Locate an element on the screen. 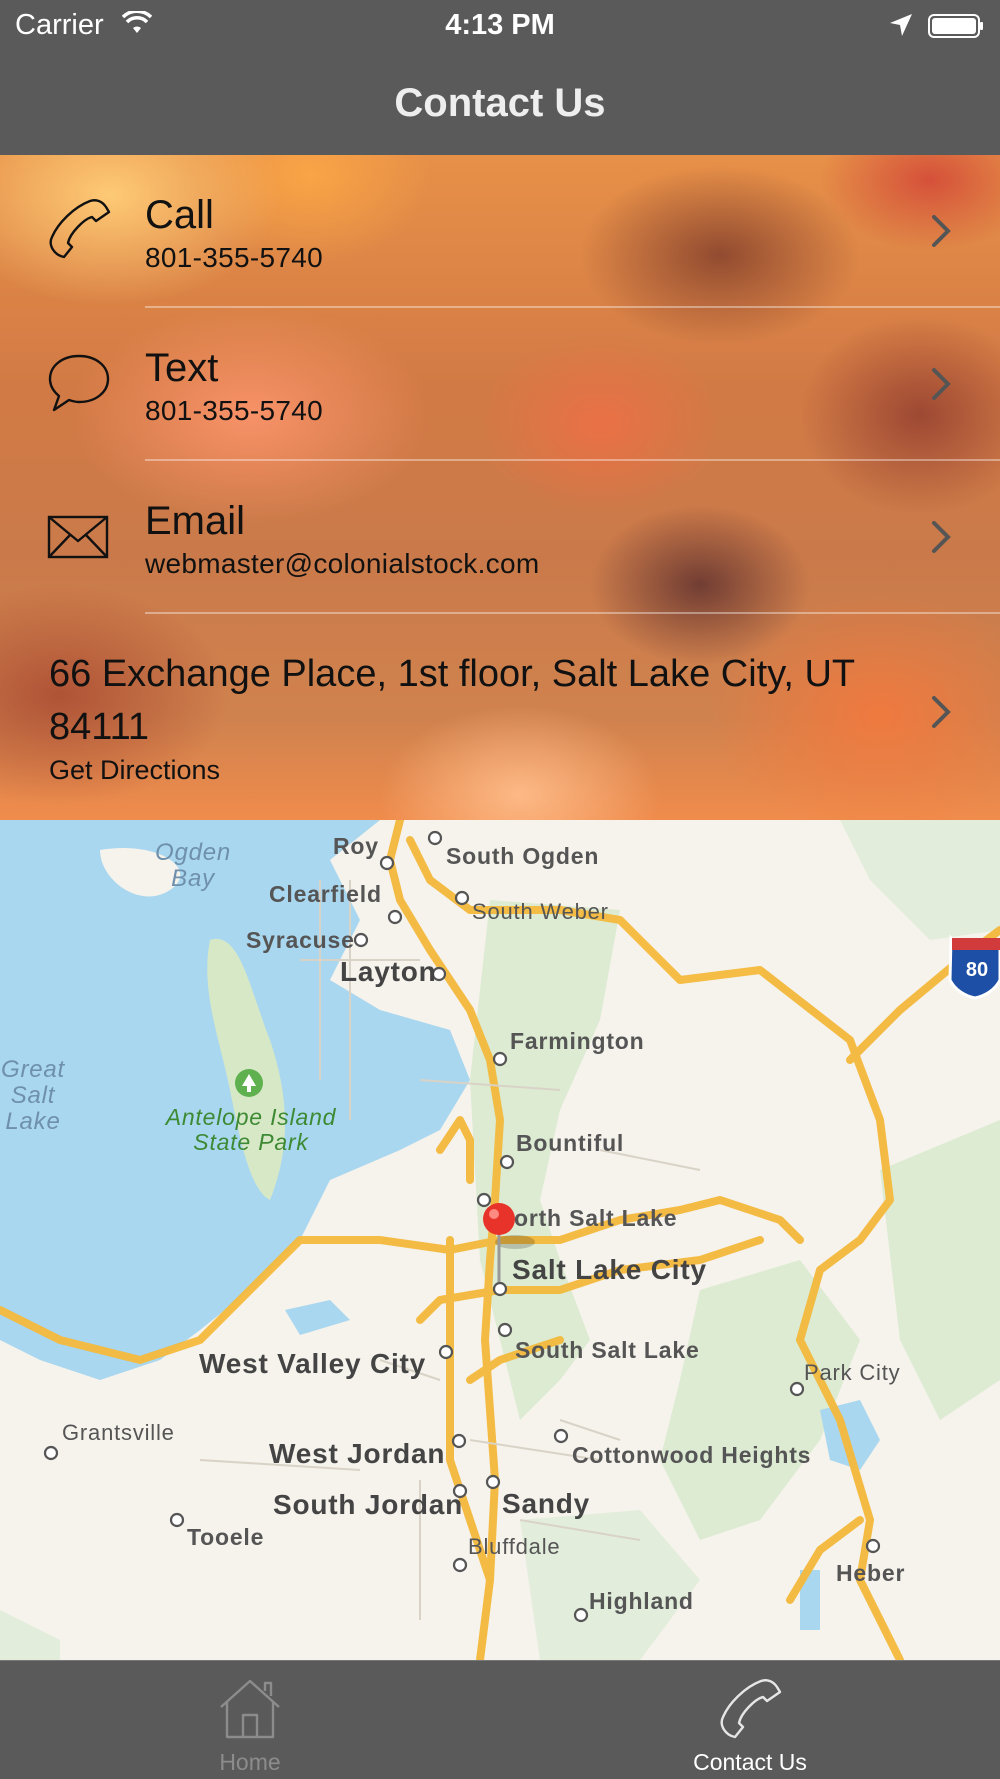 Image resolution: width=1000 pixels, height=1779 pixels. text-row: Text 801-355-5740 is located at coordinates (500, 384).